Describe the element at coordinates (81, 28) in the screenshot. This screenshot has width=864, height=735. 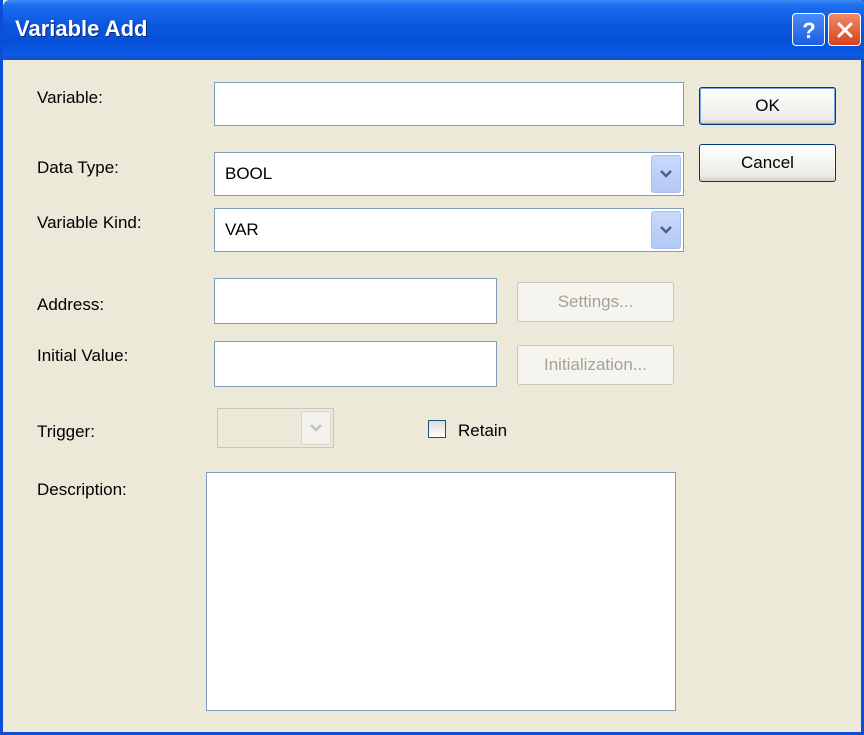
I see `dialog-title: Variable Add` at that location.